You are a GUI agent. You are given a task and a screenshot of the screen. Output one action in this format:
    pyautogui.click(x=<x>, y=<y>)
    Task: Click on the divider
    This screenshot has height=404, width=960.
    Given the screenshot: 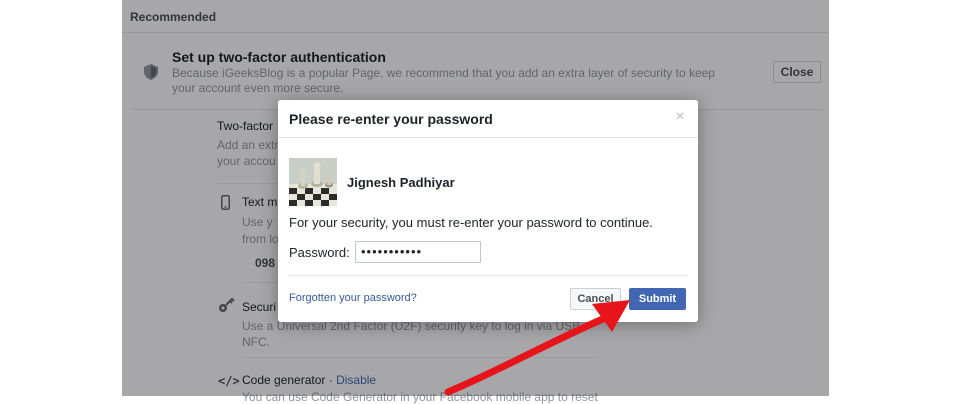 What is the action you would take?
    pyautogui.click(x=488, y=275)
    